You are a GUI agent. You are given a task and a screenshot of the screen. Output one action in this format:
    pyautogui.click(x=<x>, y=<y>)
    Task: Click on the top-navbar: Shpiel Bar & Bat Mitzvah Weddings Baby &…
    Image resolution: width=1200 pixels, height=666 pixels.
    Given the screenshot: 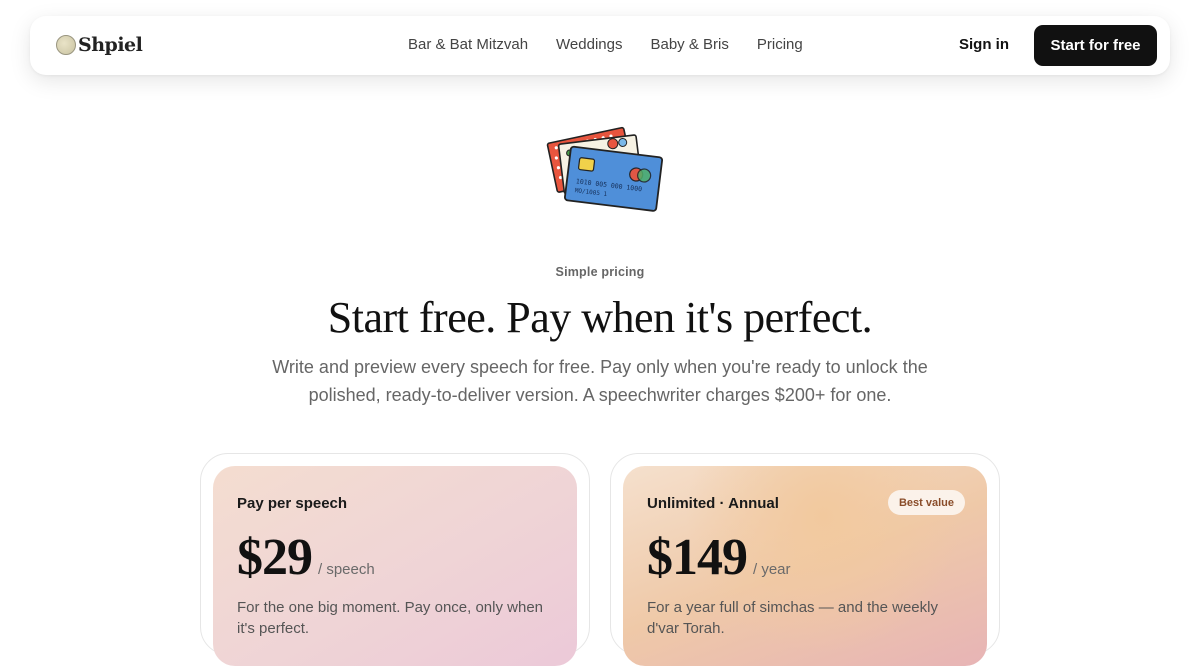 What is the action you would take?
    pyautogui.click(x=600, y=45)
    